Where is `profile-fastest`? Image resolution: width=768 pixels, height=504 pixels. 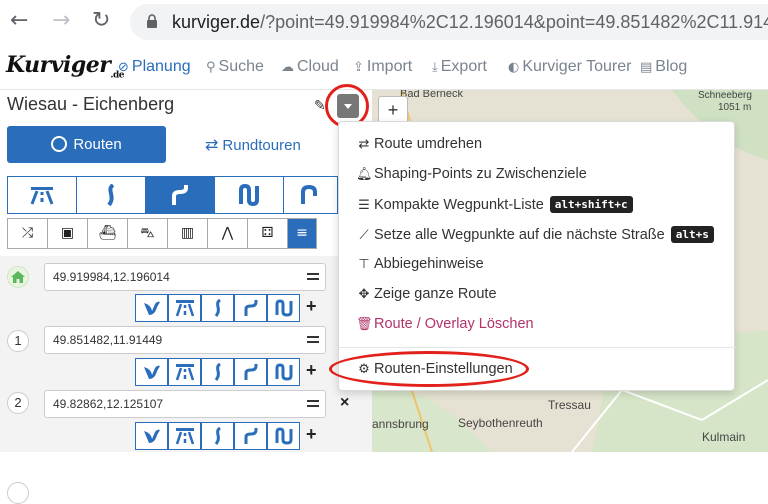 profile-fastest is located at coordinates (42, 195).